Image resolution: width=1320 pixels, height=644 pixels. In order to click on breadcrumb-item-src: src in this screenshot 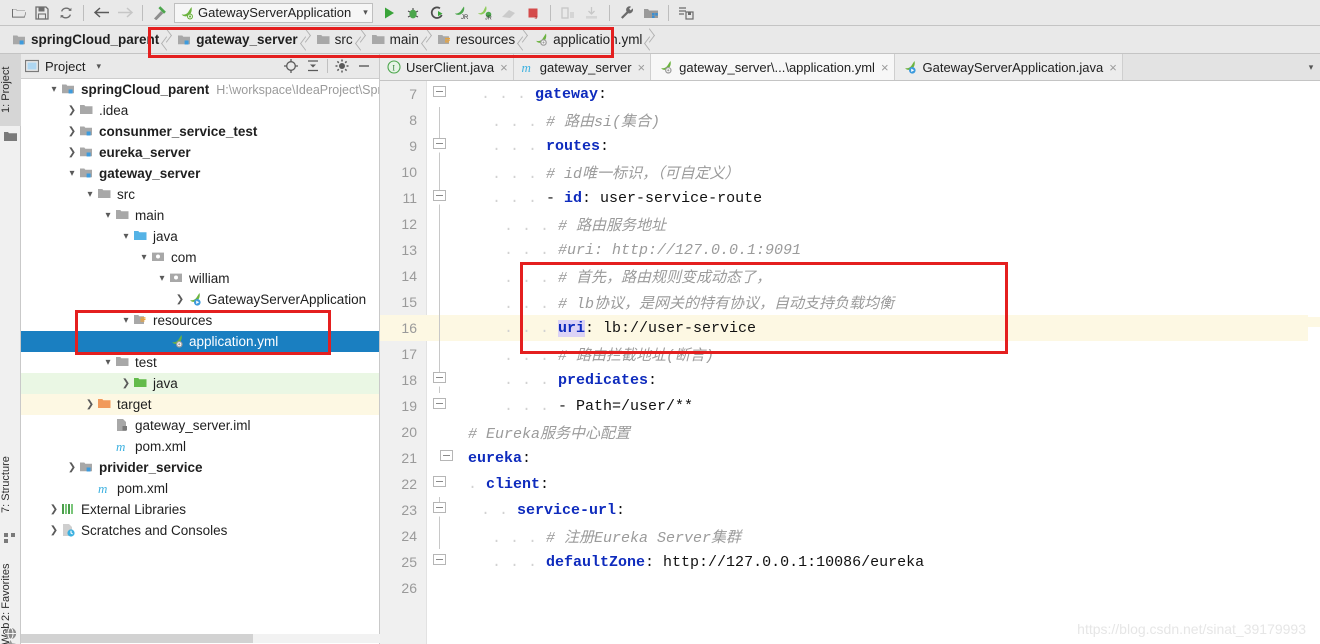, I will do `click(333, 40)`.